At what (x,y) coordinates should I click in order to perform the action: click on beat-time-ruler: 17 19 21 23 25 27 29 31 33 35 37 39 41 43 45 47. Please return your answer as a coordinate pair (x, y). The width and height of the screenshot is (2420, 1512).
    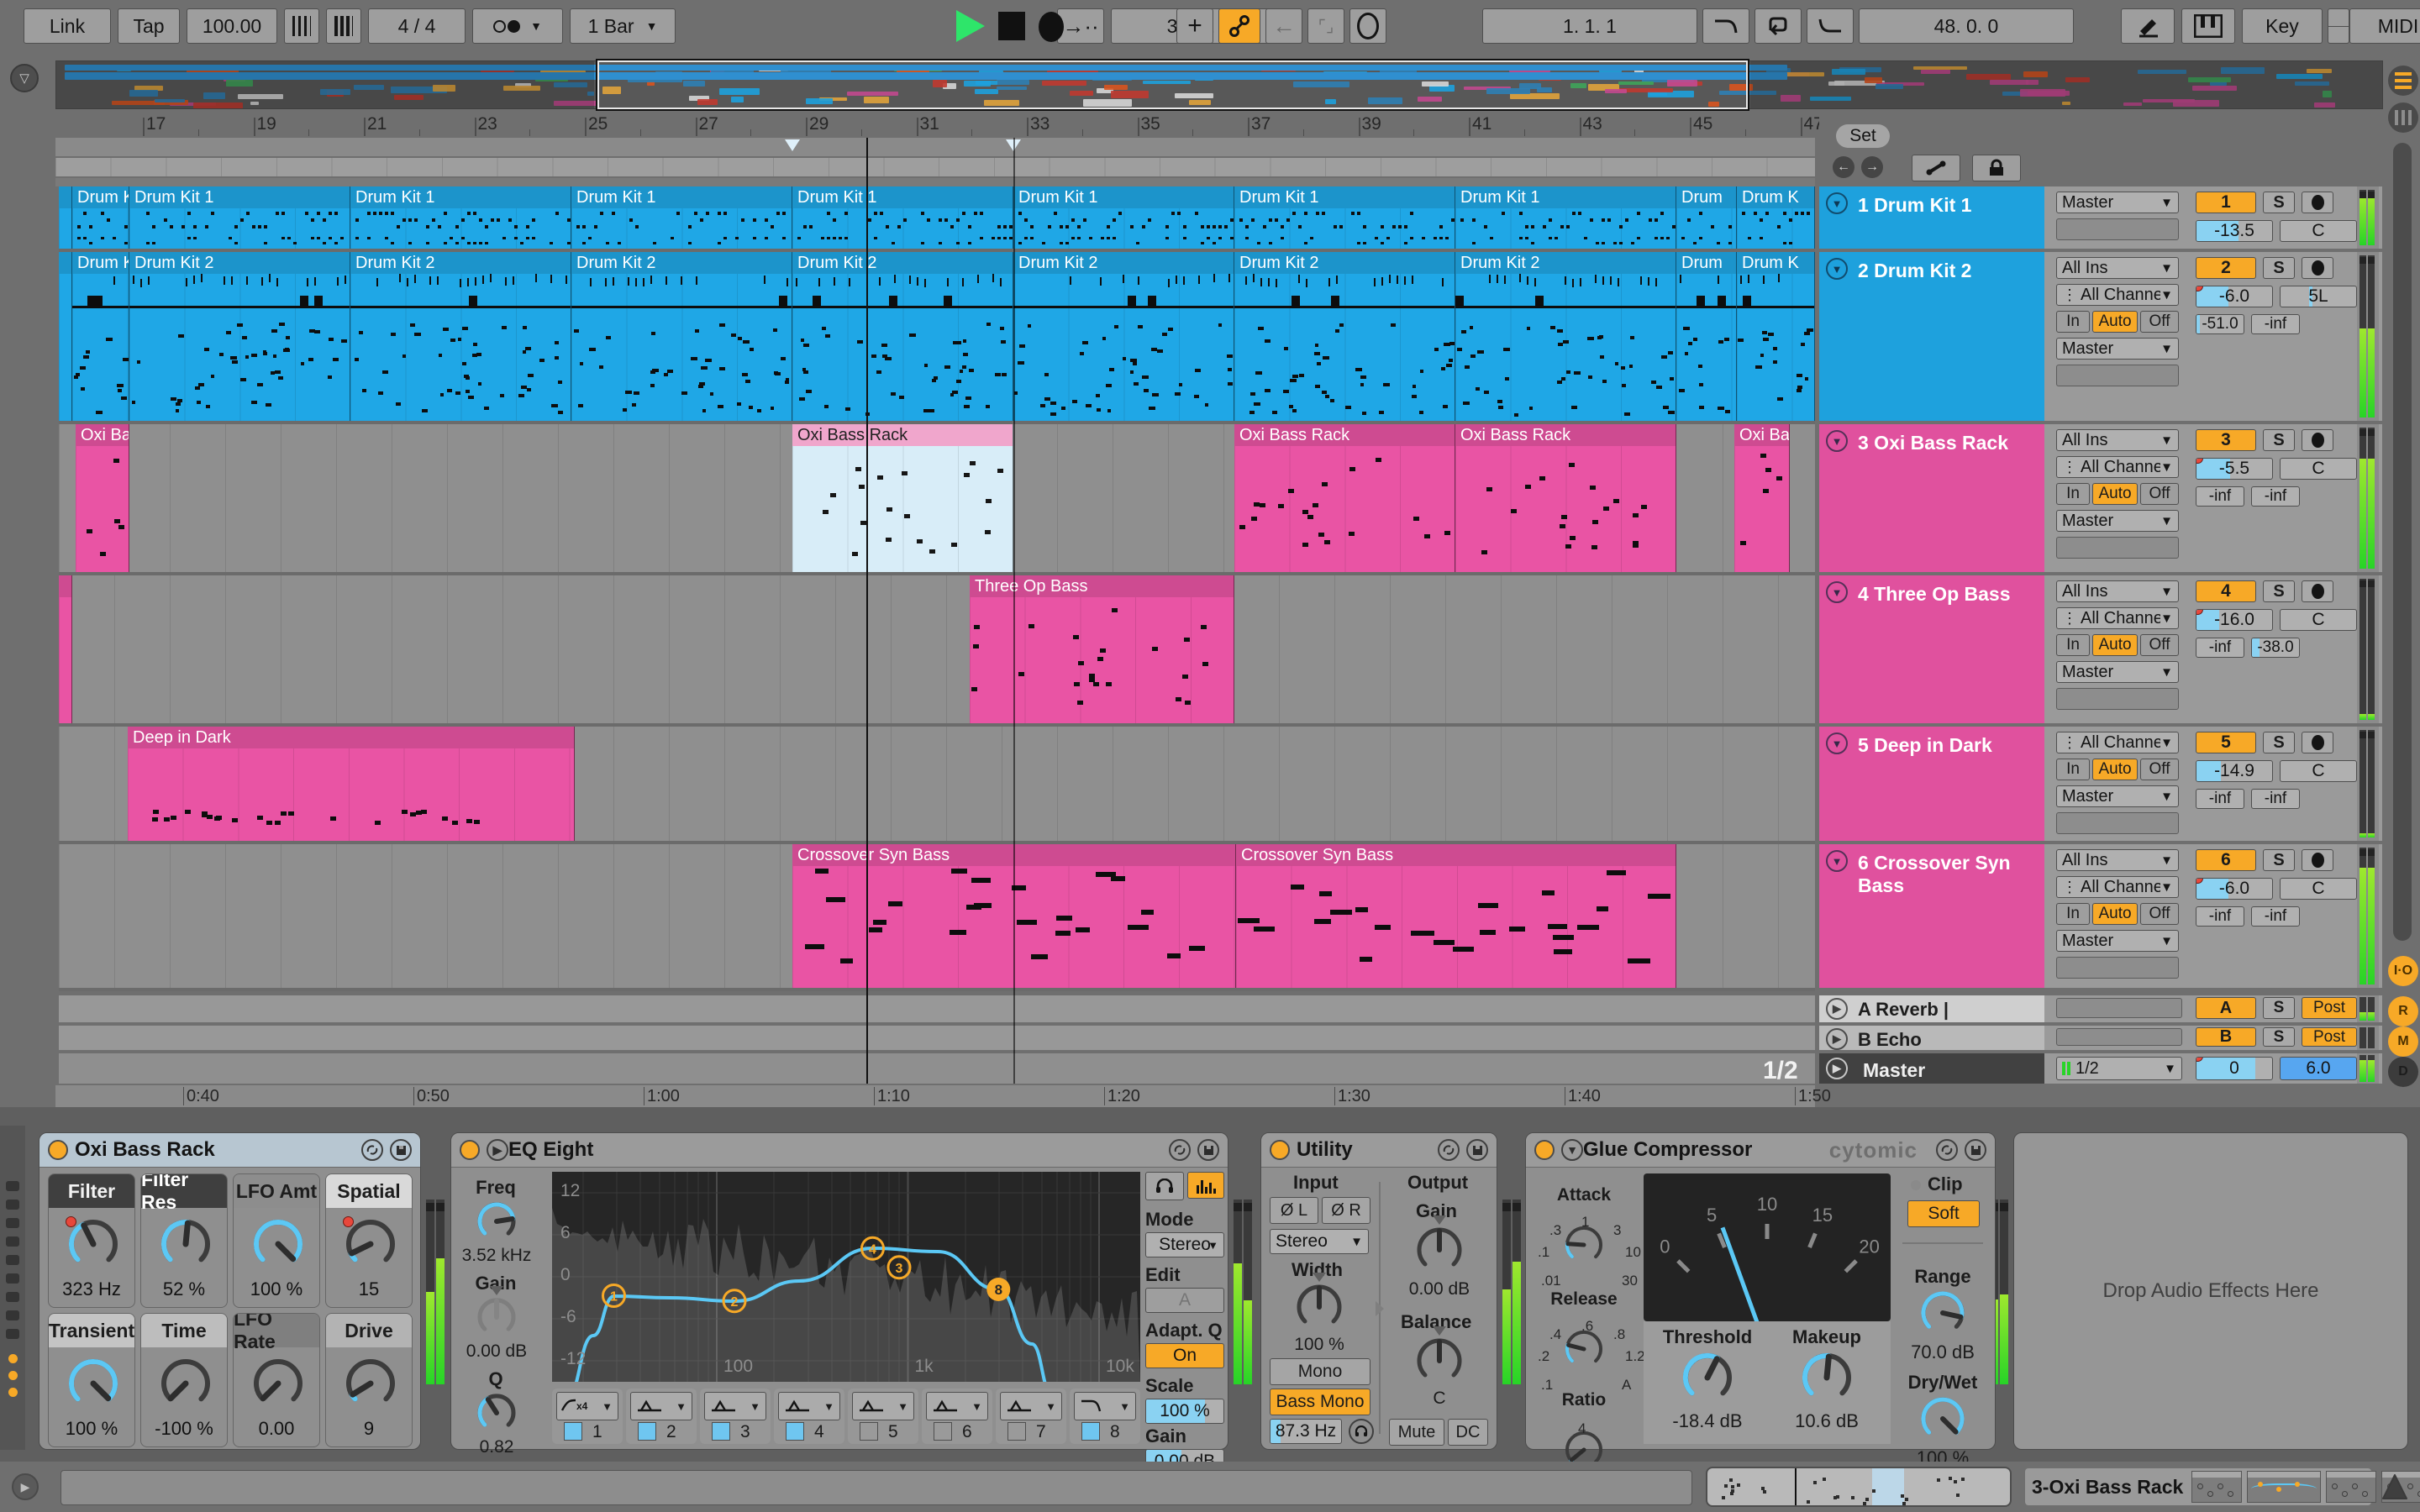
    Looking at the image, I should click on (956, 125).